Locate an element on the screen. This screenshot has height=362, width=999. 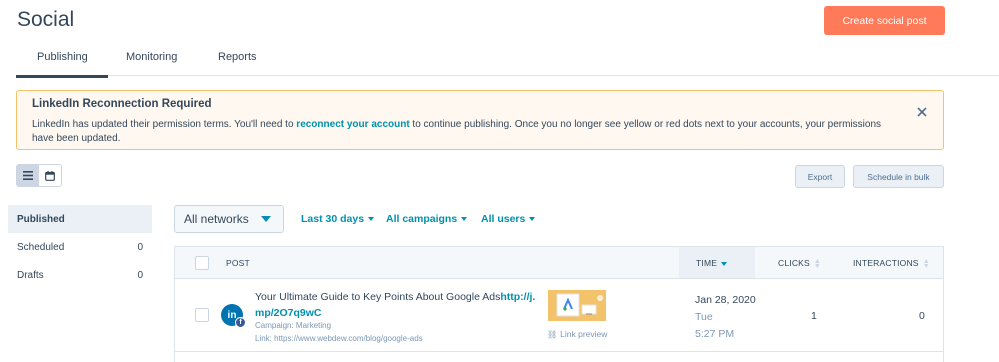
sidebar-item-scheduled: Scheduled 0 is located at coordinates (80, 247).